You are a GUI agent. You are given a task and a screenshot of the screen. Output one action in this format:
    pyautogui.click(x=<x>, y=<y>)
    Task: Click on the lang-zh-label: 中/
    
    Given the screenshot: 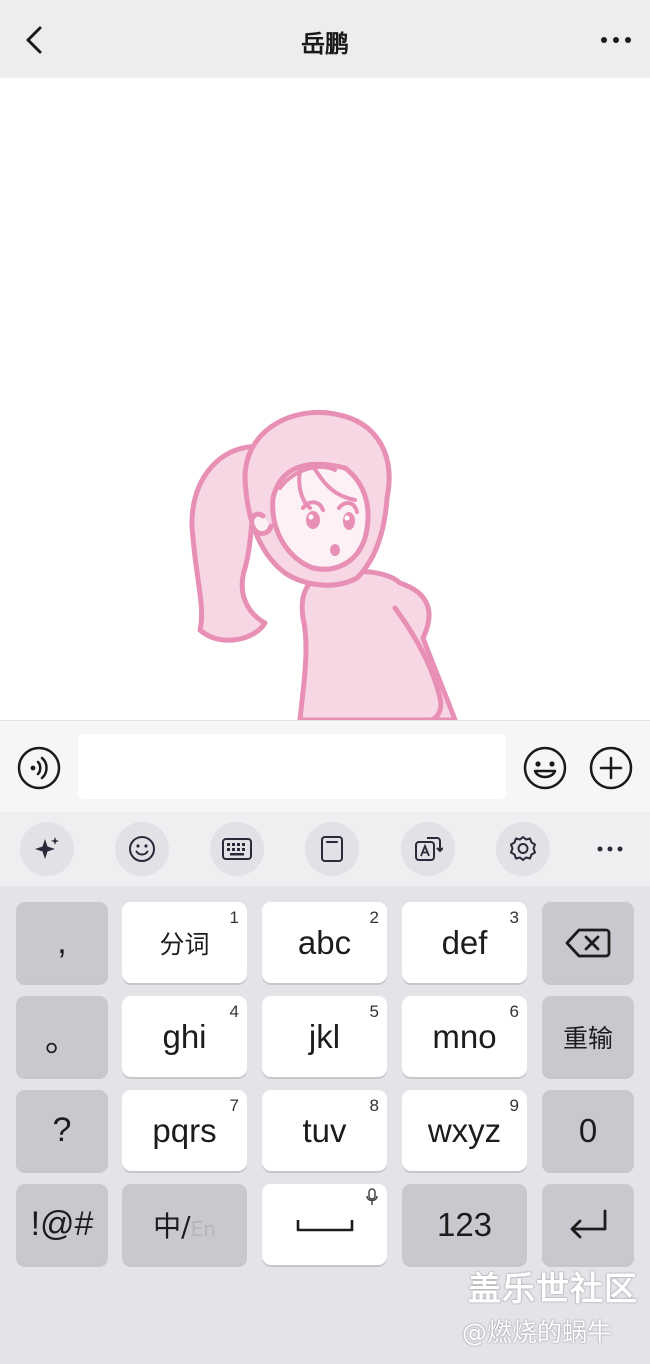 What is the action you would take?
    pyautogui.click(x=172, y=1226)
    